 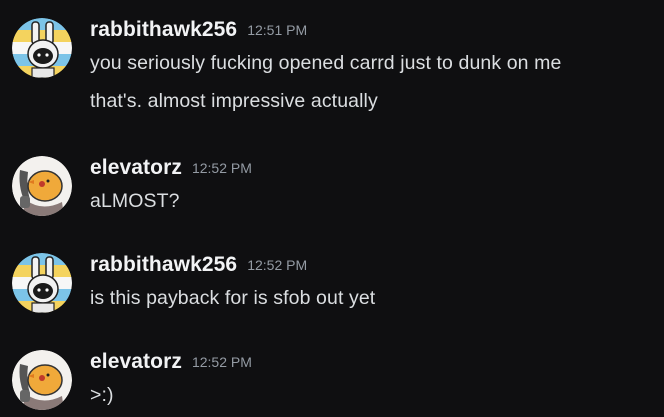 I want to click on message-text: that's. almost impressive actually, so click(x=234, y=101).